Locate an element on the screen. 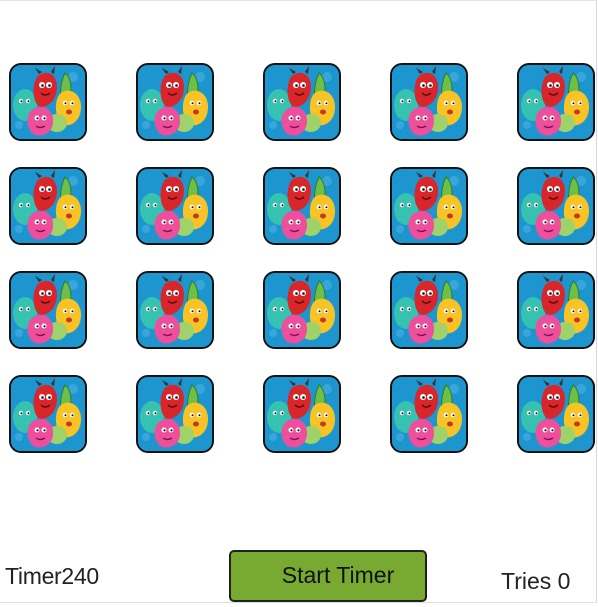  timer-label: Timer is located at coordinates (33, 576).